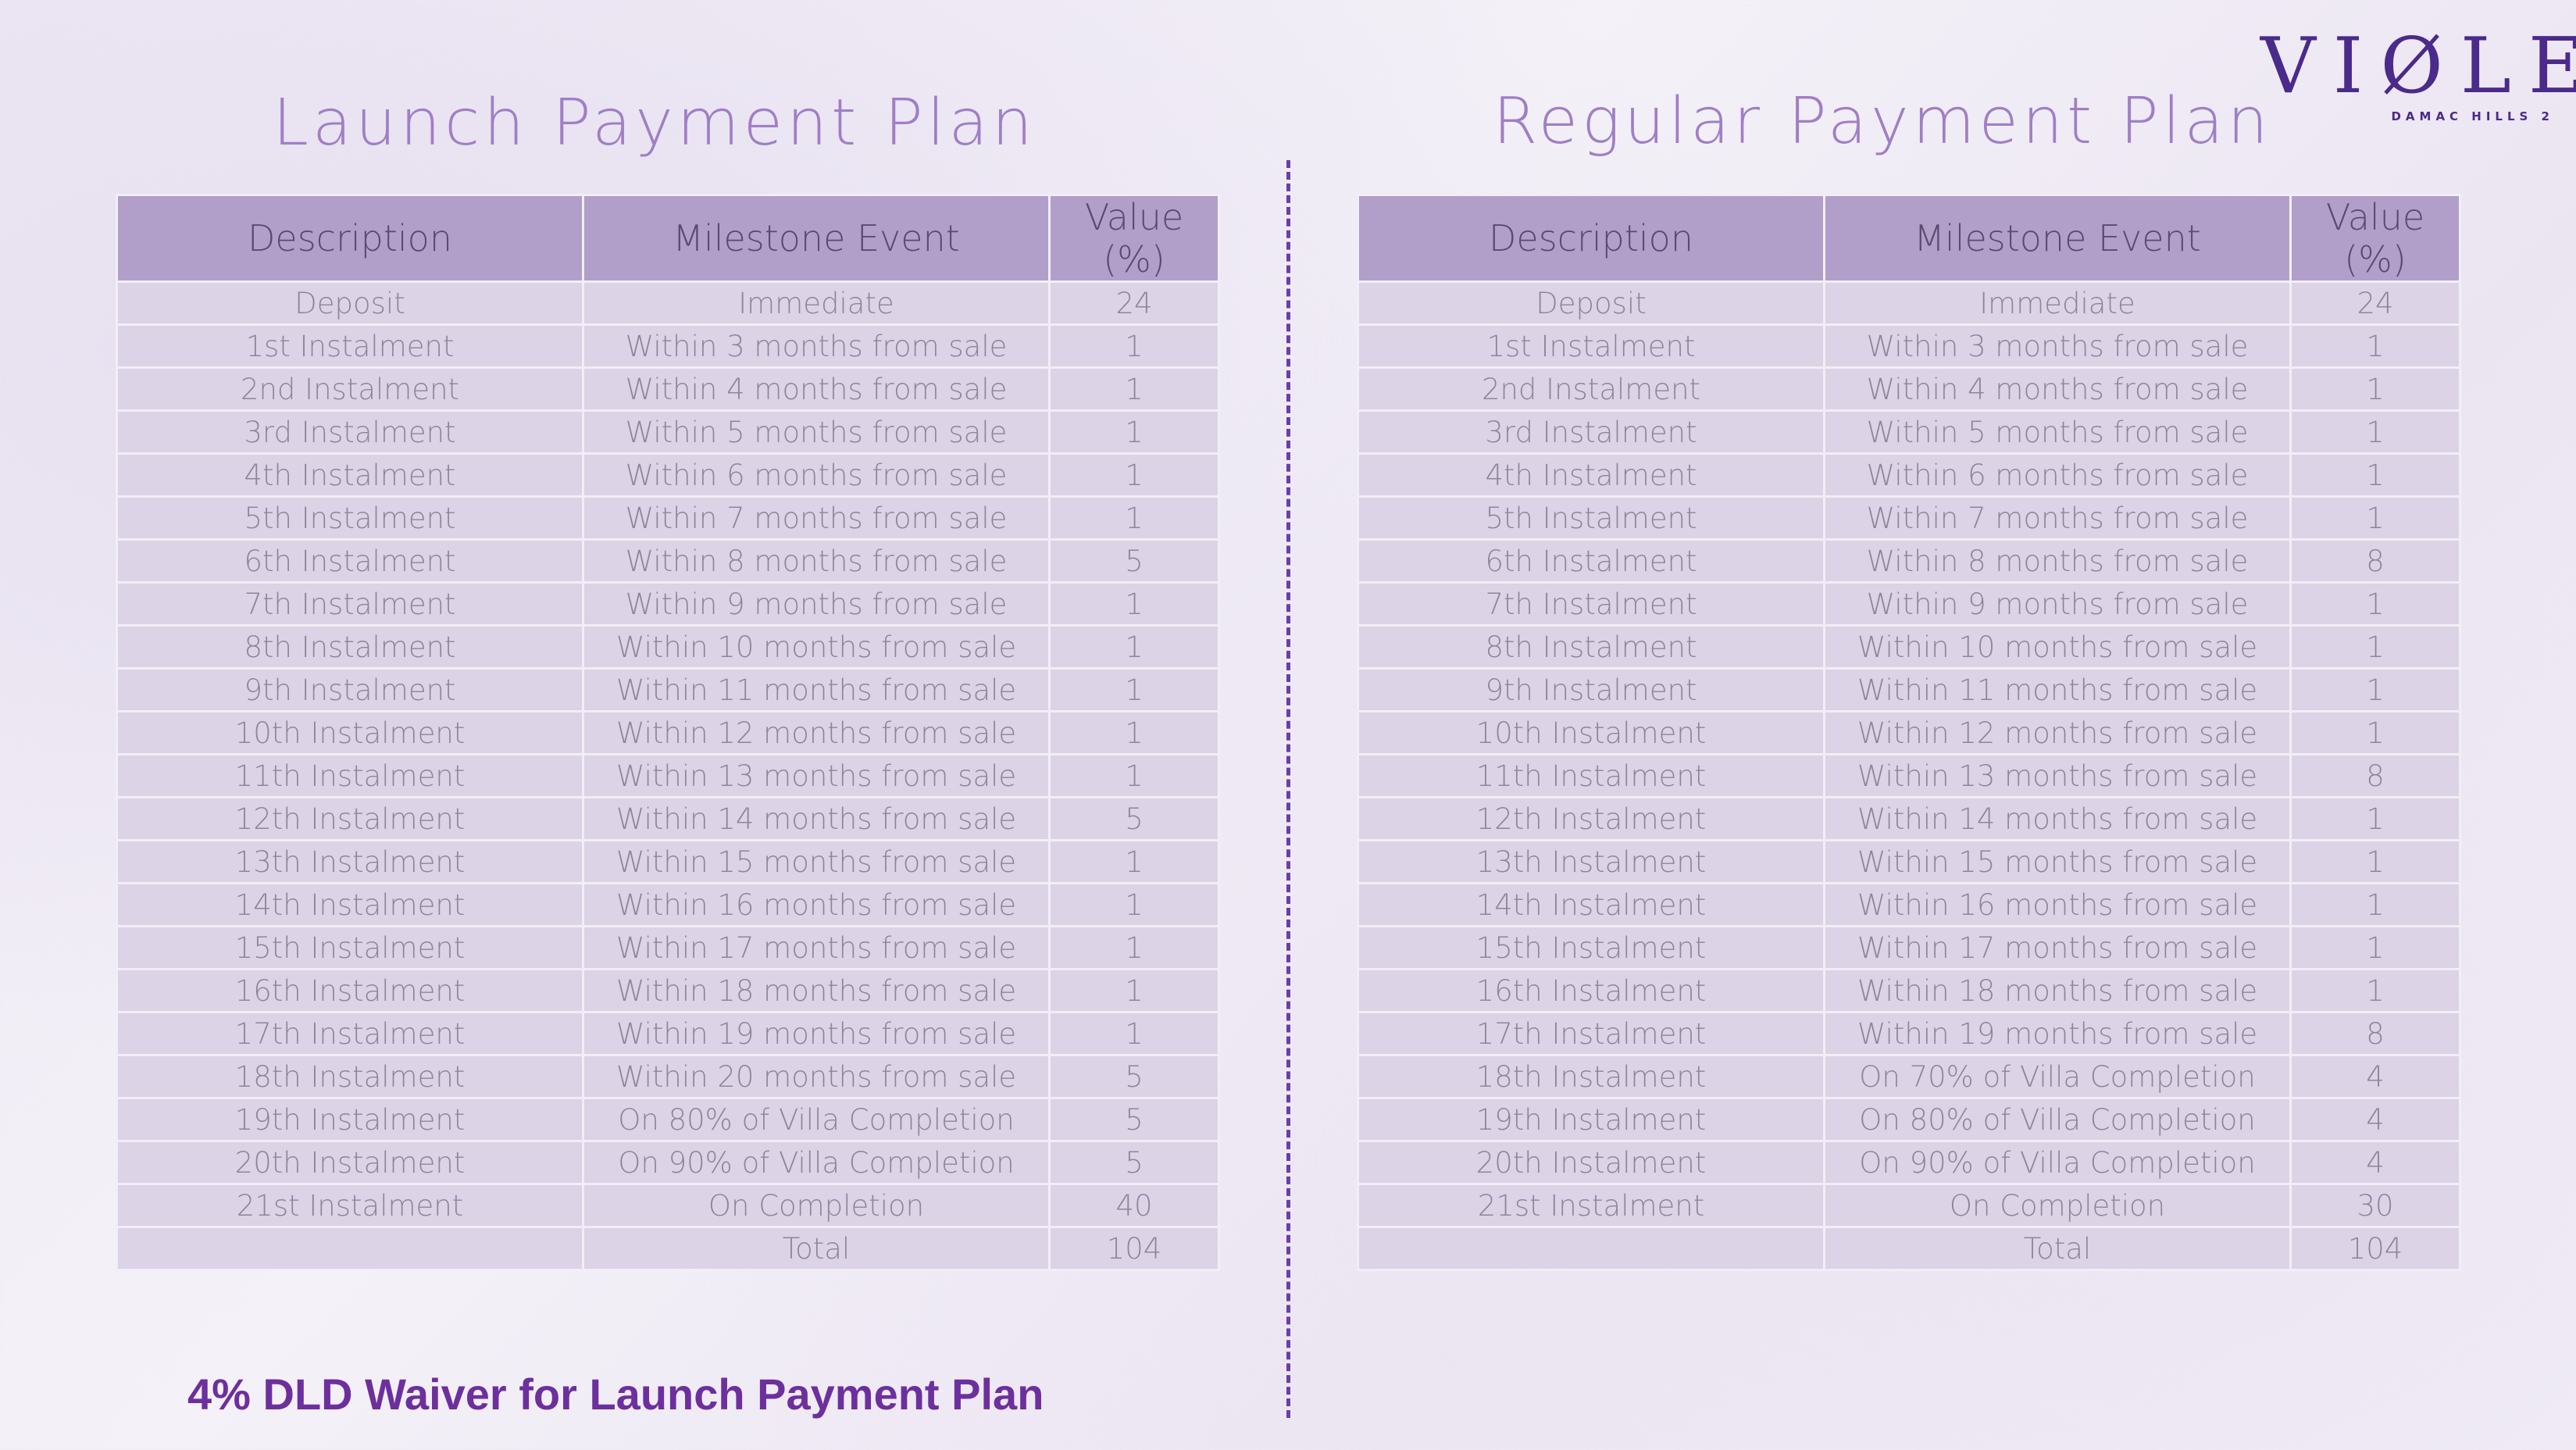 This screenshot has height=1450, width=2576. I want to click on column-header-description: Description, so click(1591, 239).